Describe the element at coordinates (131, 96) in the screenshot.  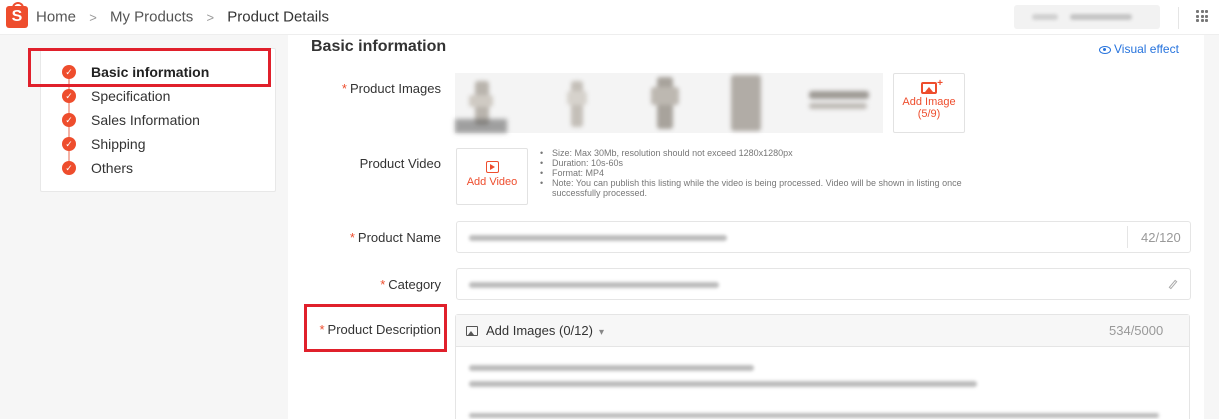
I see `step-label: Specification` at that location.